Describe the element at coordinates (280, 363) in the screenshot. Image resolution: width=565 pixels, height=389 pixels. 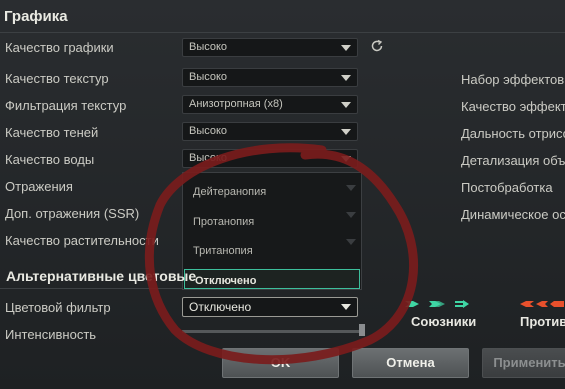
I see `ok-button: OK` at that location.